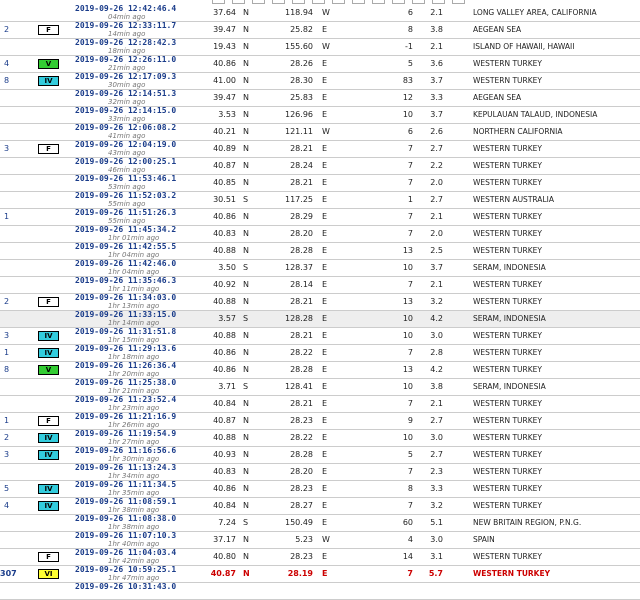  Describe the element at coordinates (224, 471) in the screenshot. I see `latitude: 40.83` at that location.